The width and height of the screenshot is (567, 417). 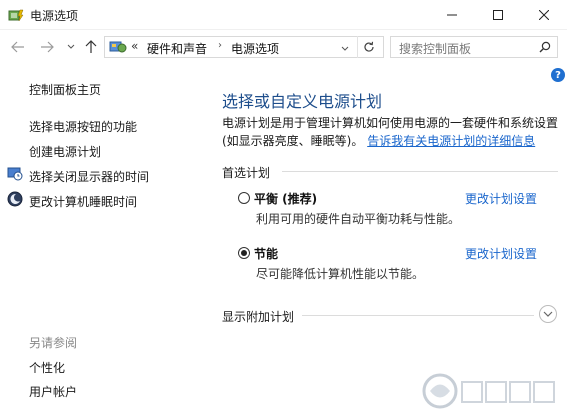 I want to click on forward-arrow-icon, so click(x=47, y=47).